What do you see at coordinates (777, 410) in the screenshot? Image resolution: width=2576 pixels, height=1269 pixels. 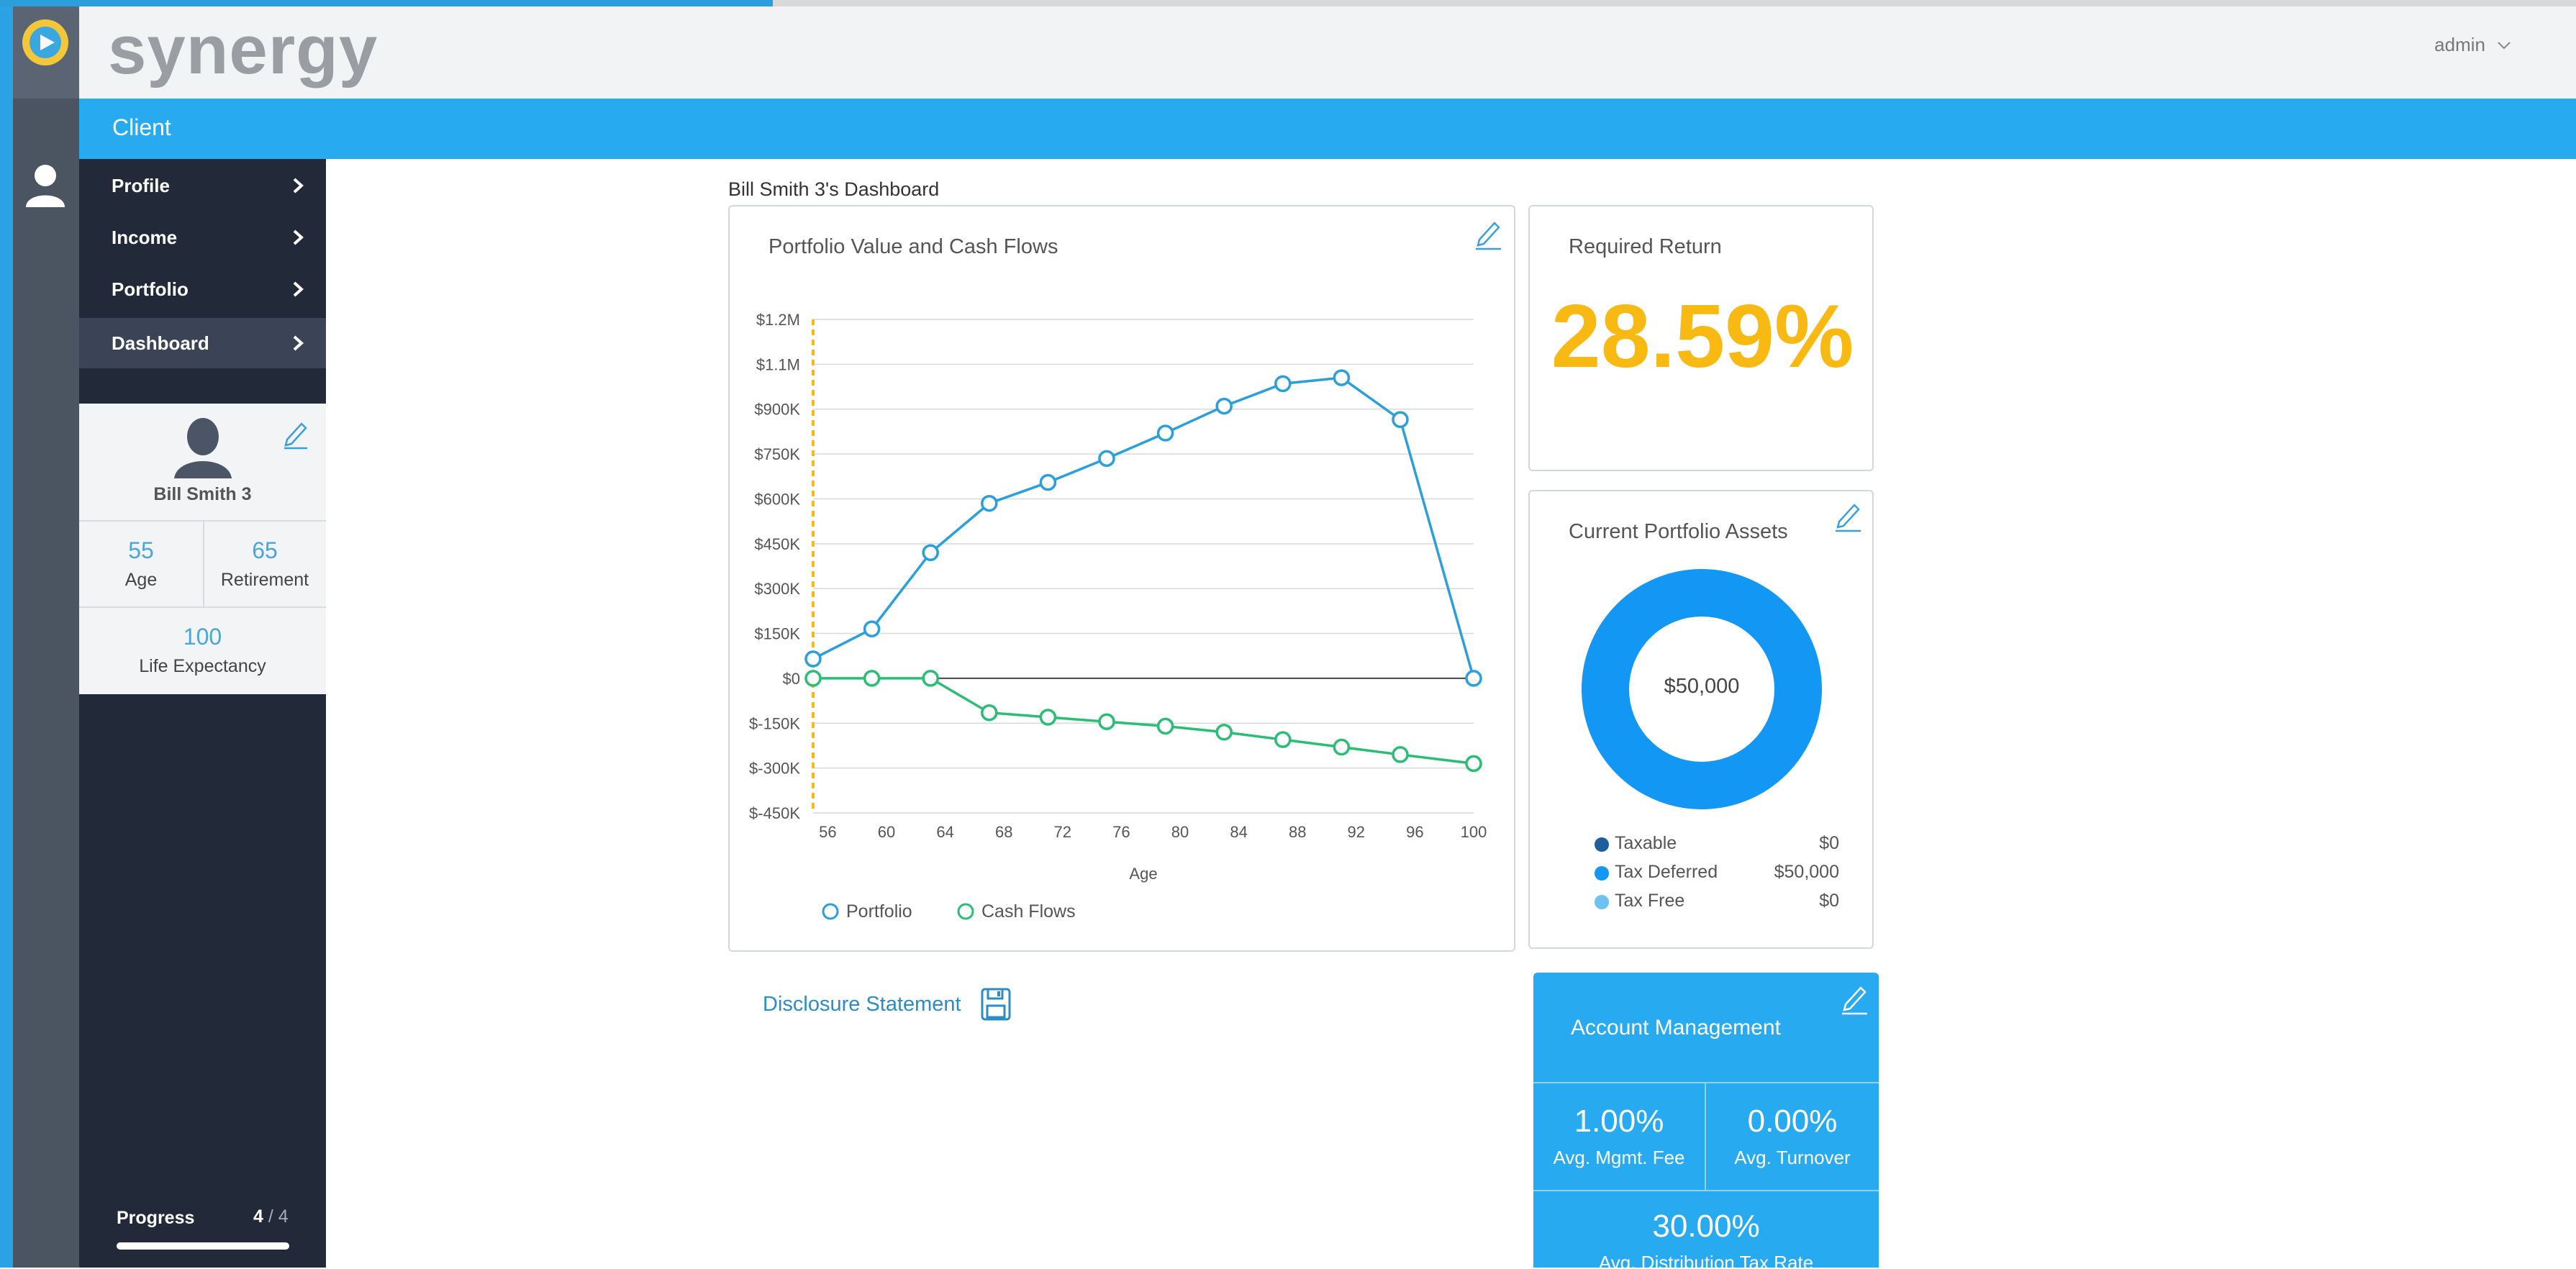 I see `y-tick-label: $900K` at bounding box center [777, 410].